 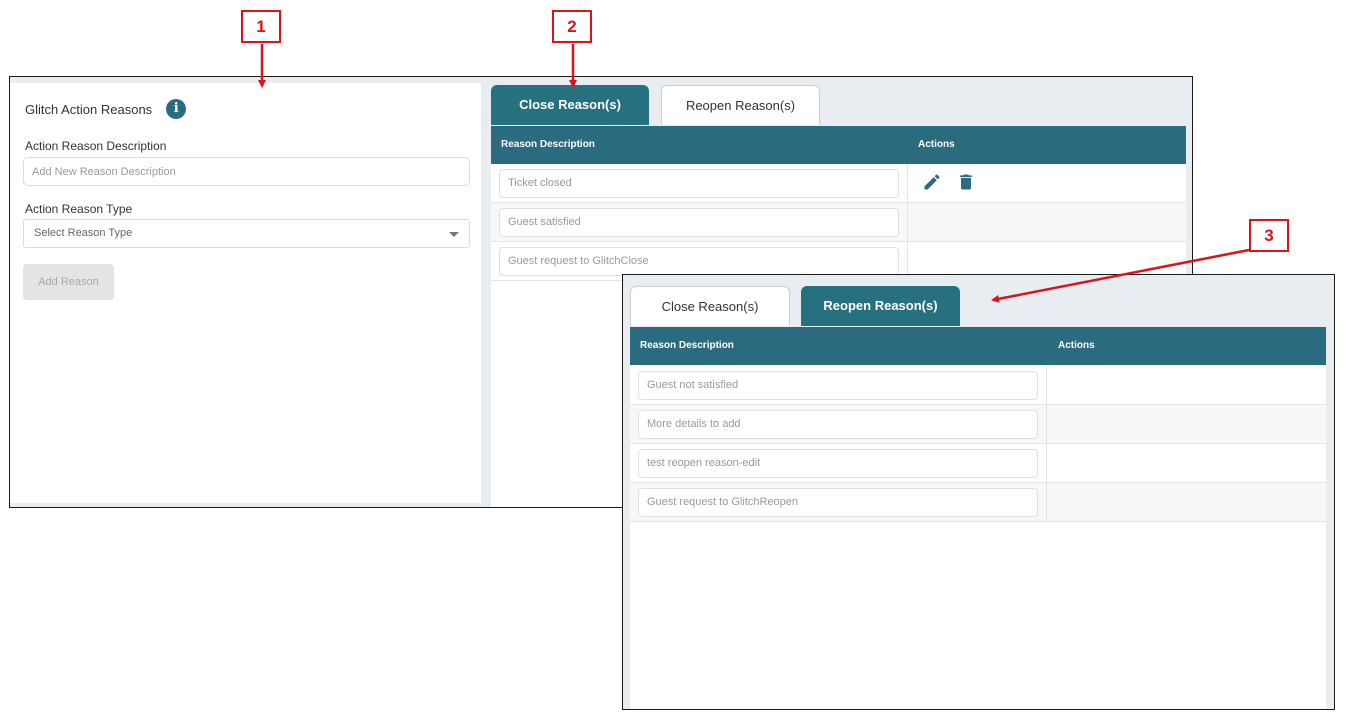 I want to click on callout-badge-3: 3, so click(x=1269, y=235).